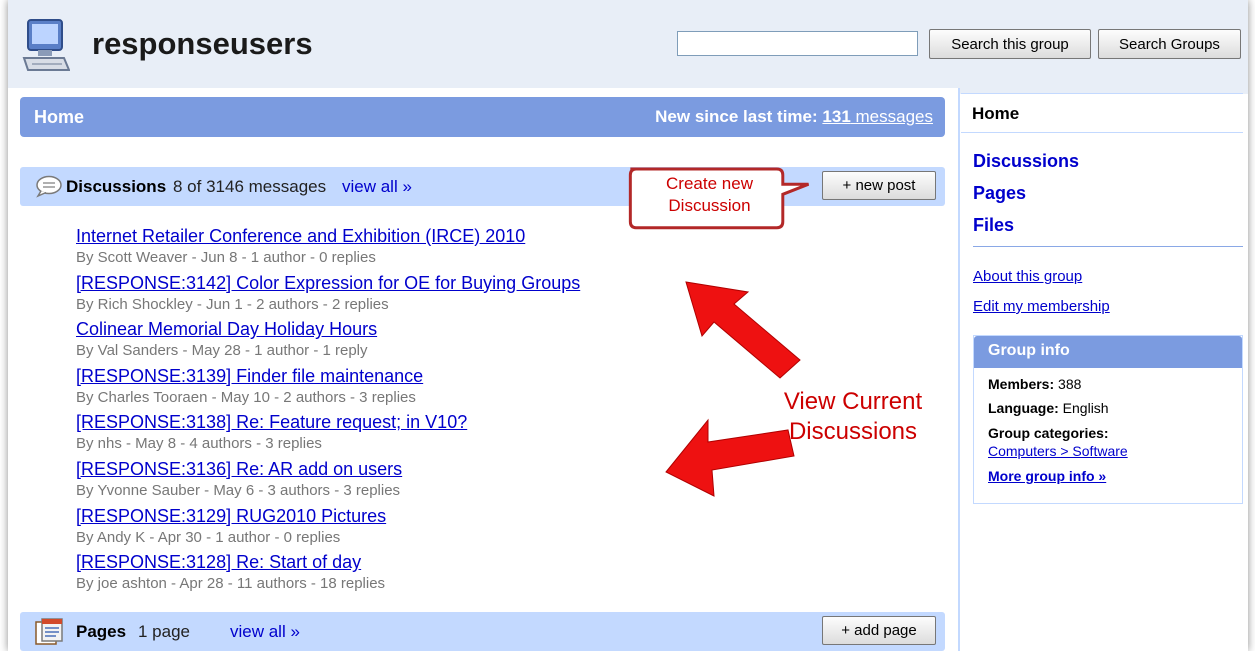 This screenshot has width=1255, height=651. What do you see at coordinates (894, 116) in the screenshot?
I see `new-messages-unit: messages` at bounding box center [894, 116].